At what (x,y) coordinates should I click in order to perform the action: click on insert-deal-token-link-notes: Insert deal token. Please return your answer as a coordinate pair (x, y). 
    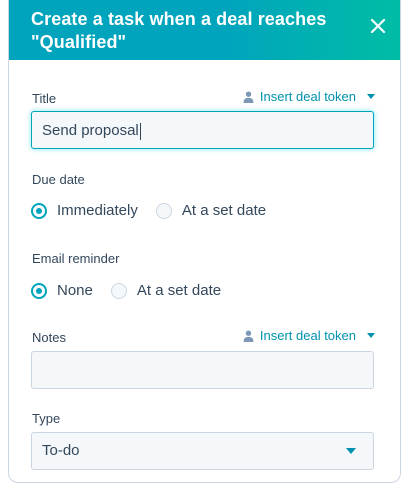
    Looking at the image, I should click on (309, 335).